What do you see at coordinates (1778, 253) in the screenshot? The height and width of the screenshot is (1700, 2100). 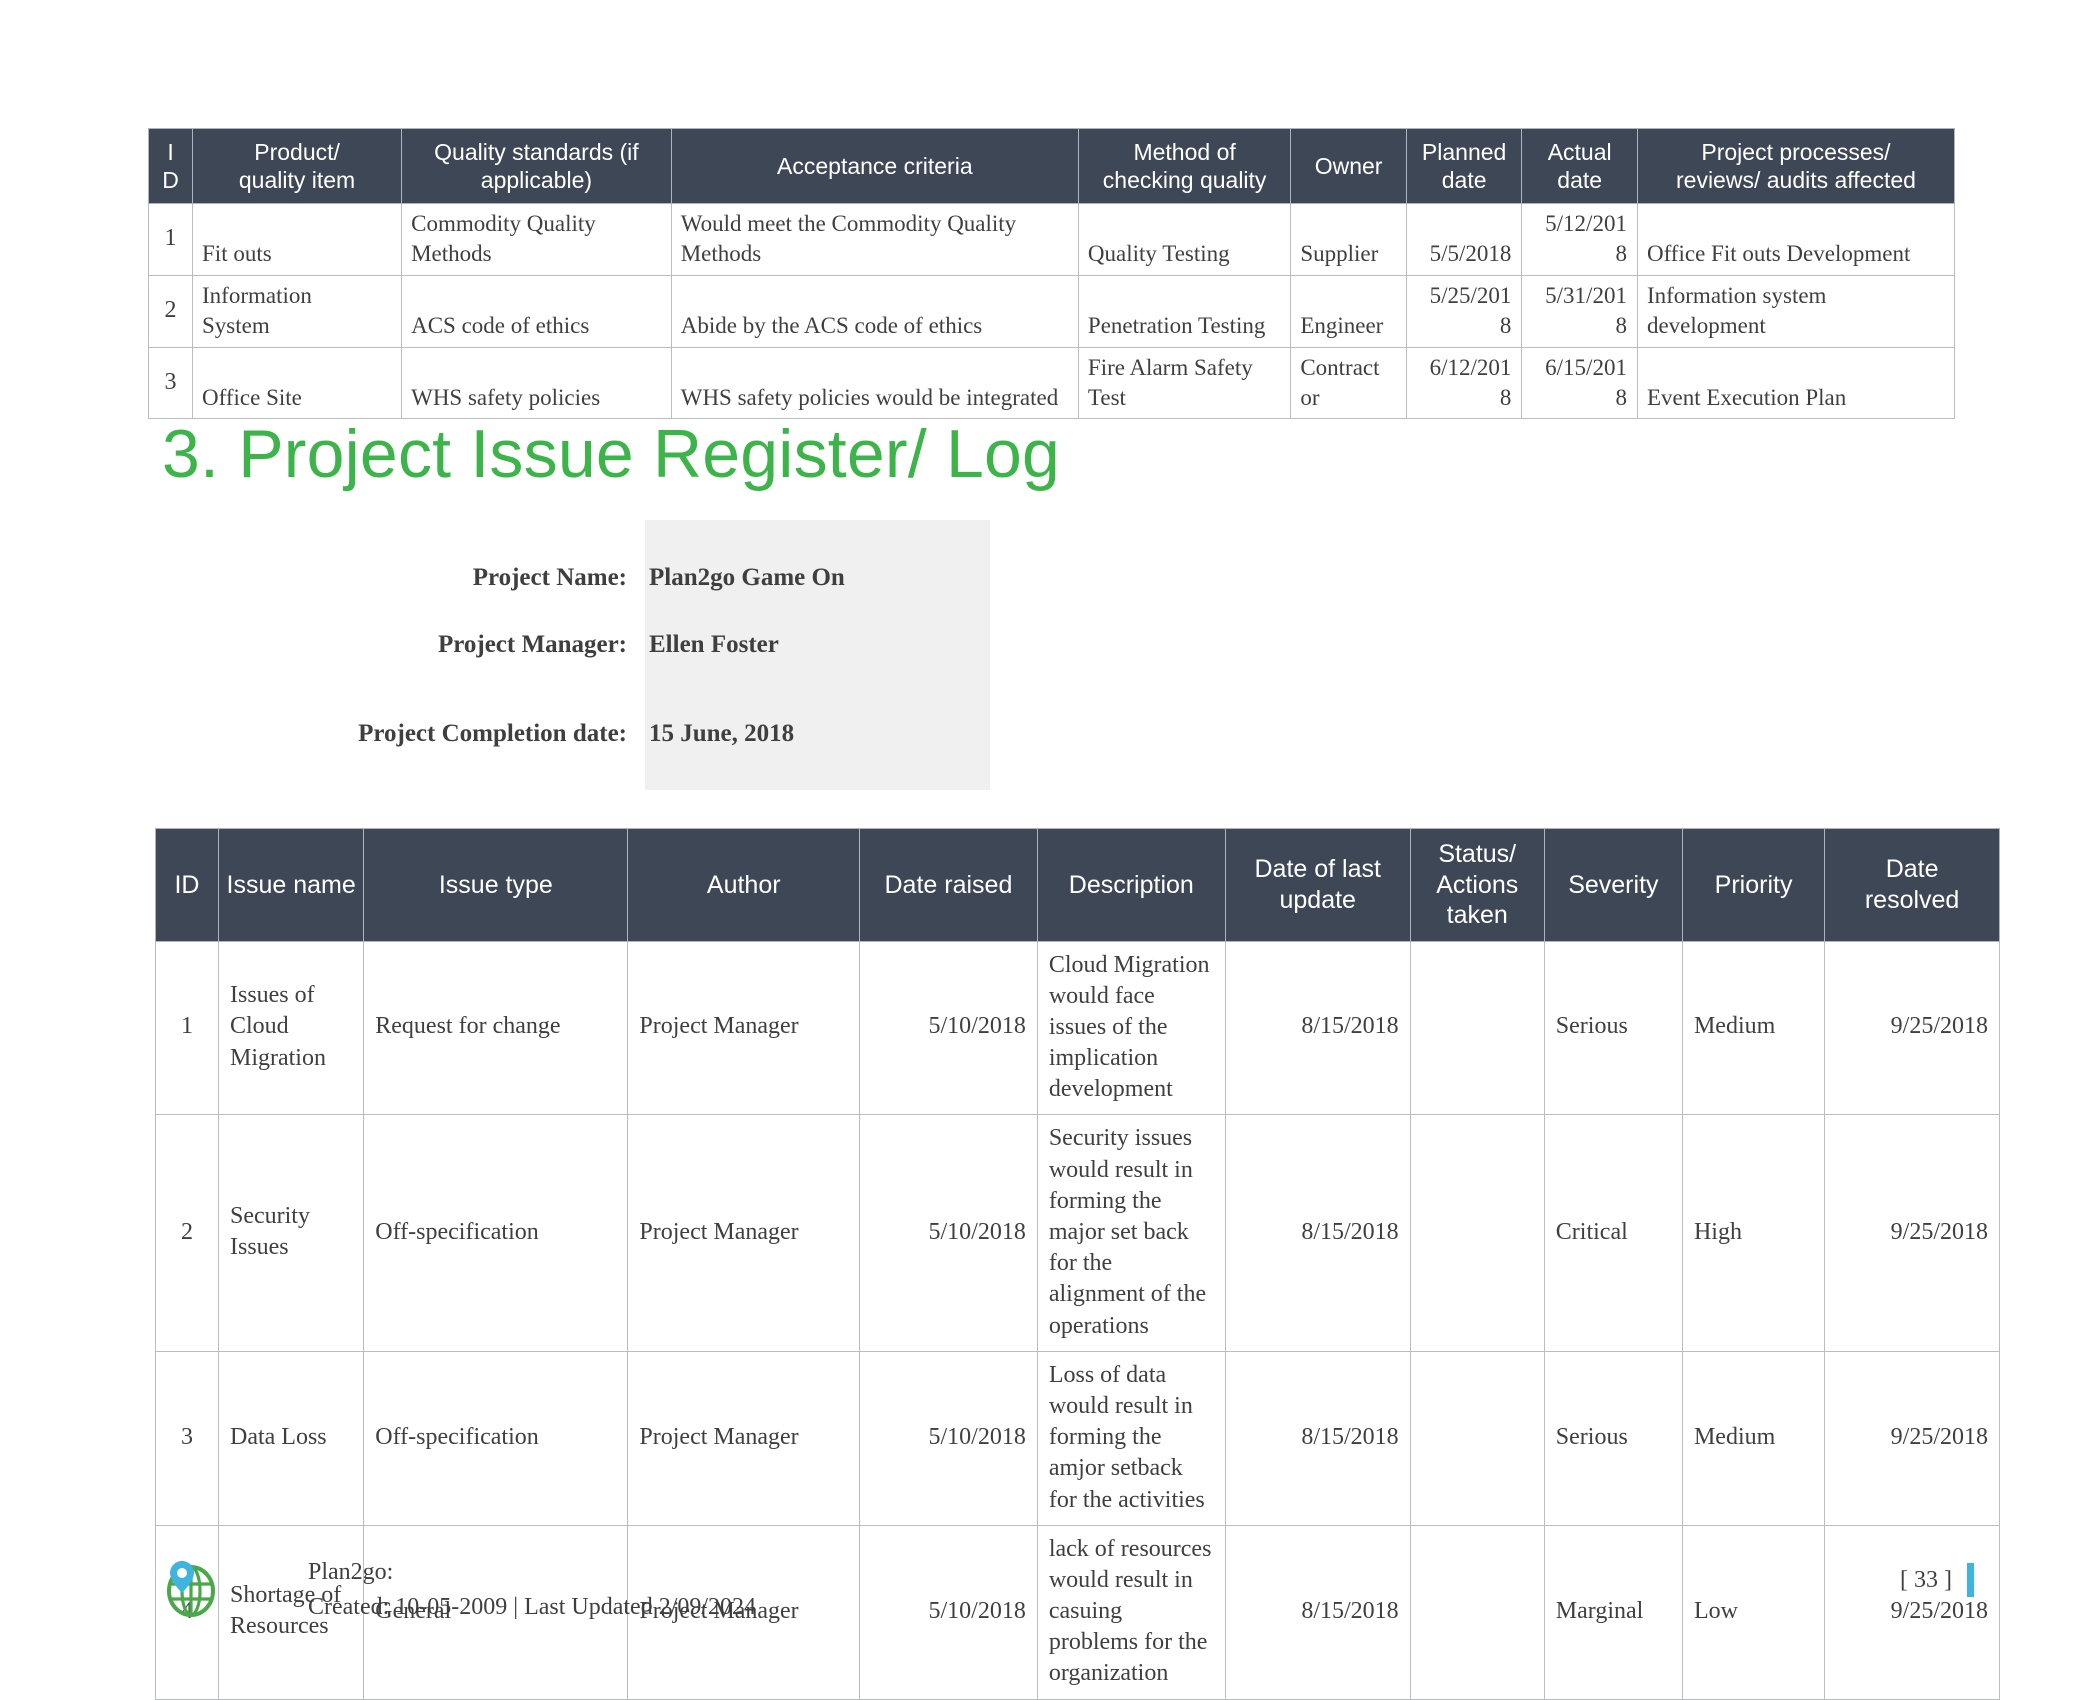 I see `cell-processes-line2: Office Fit outs Development` at bounding box center [1778, 253].